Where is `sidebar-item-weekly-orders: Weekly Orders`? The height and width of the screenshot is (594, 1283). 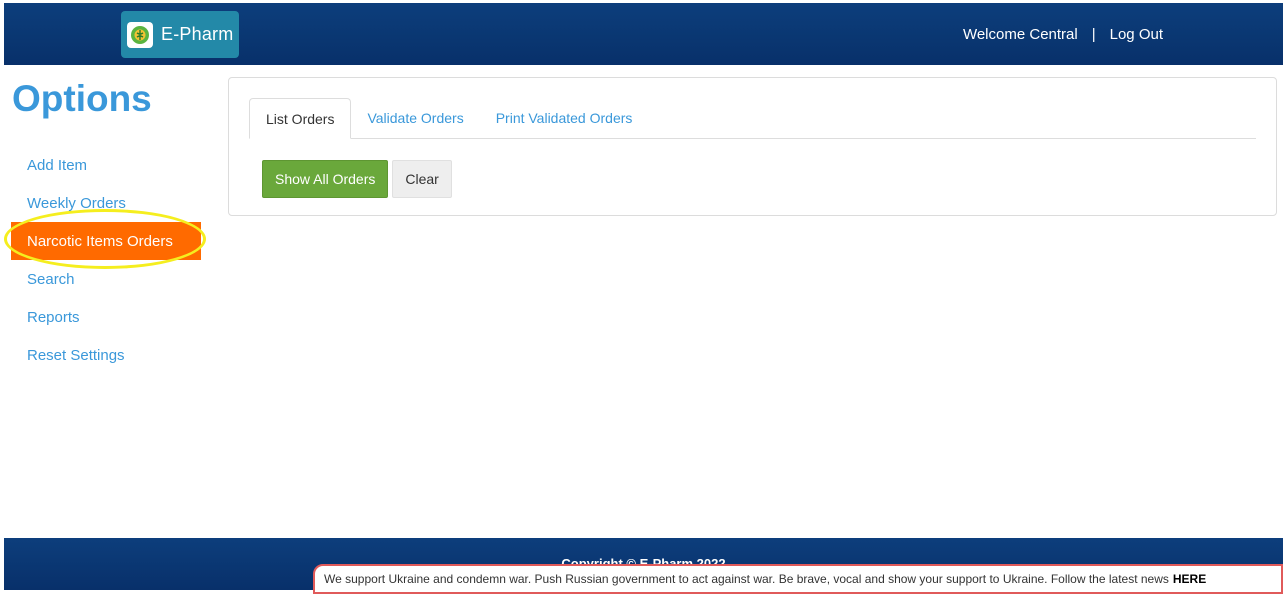
sidebar-item-weekly-orders: Weekly Orders is located at coordinates (106, 203).